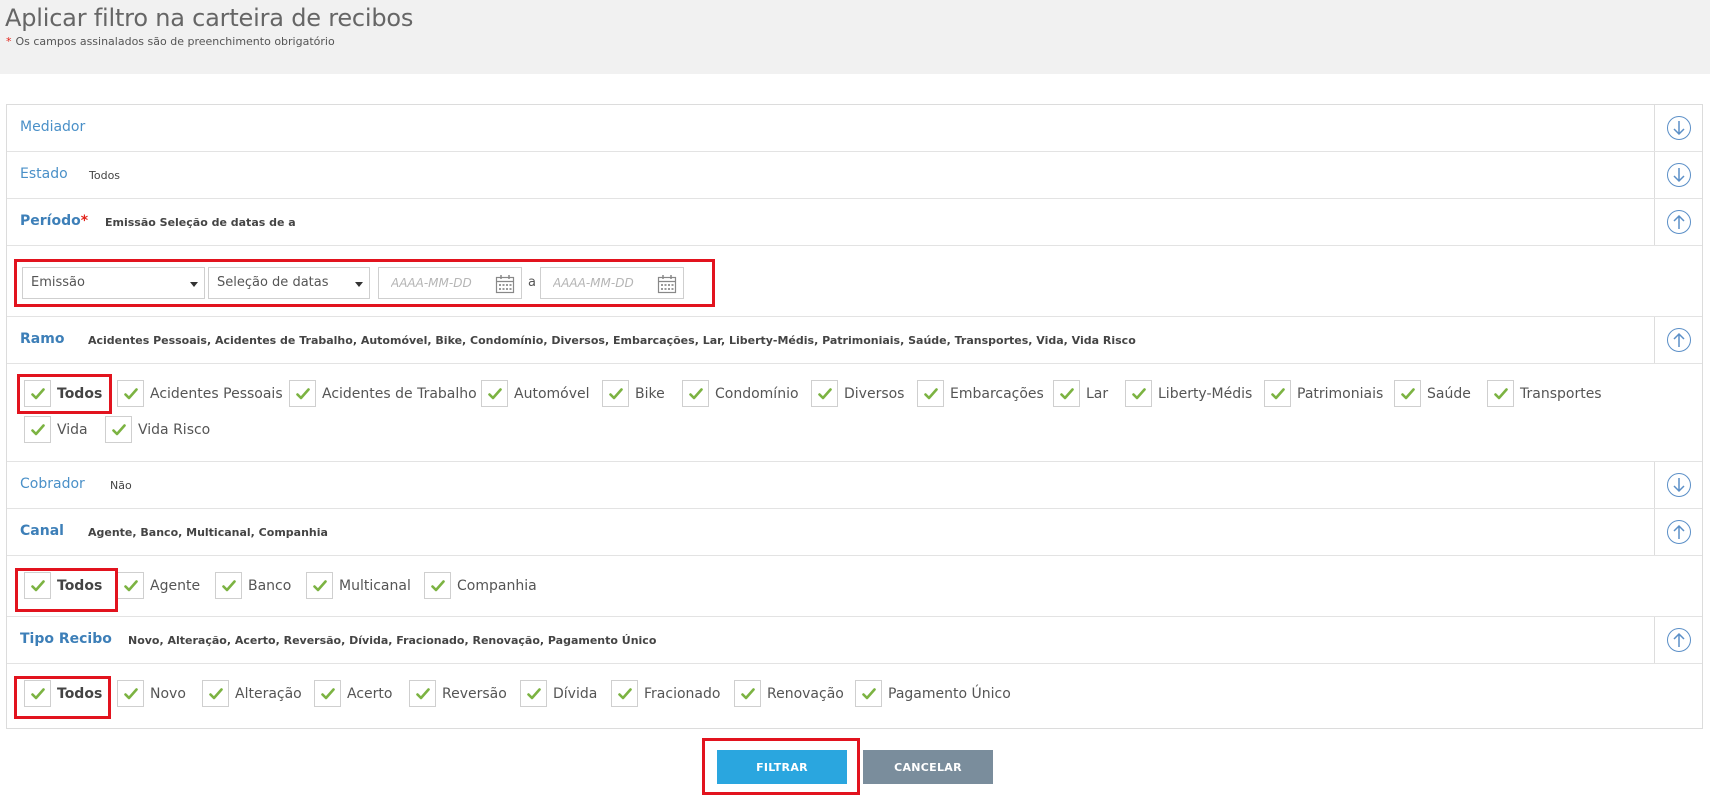  Describe the element at coordinates (854, 128) in the screenshot. I see `mediador-row: Mediador` at that location.